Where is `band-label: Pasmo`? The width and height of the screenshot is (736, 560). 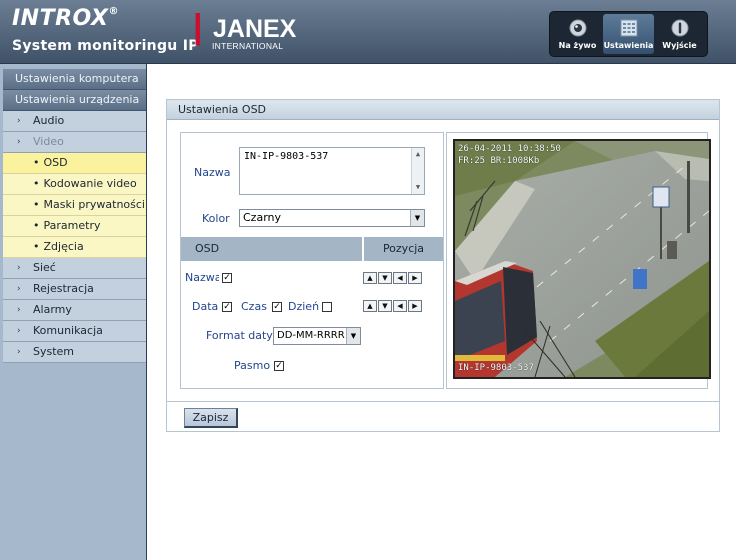 band-label: Pasmo is located at coordinates (252, 365).